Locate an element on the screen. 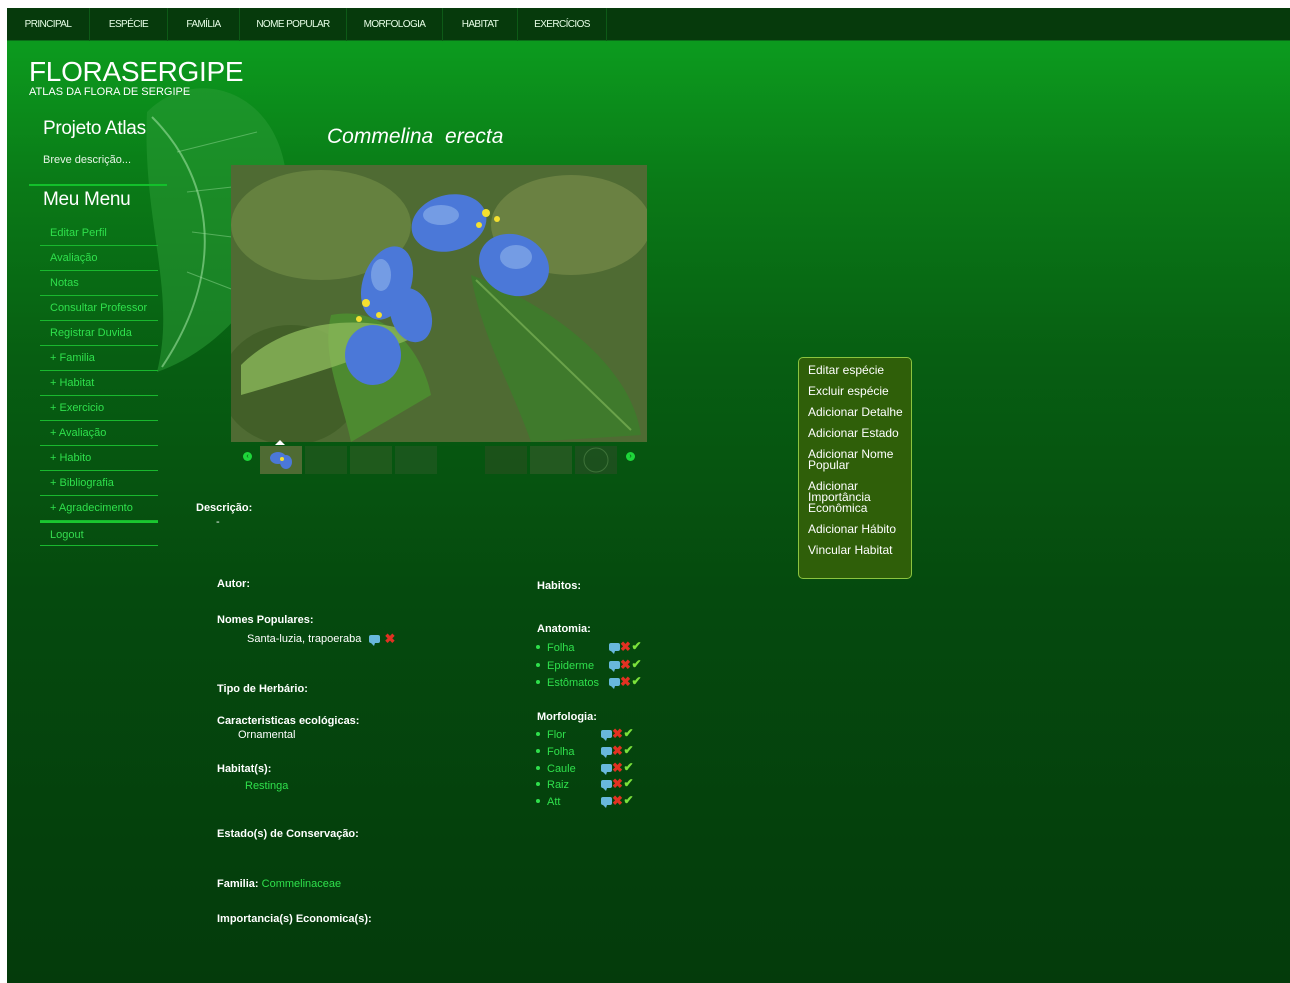 This screenshot has height=983, width=1290. importancia-label: Importancia(s) Economica(s): is located at coordinates (294, 919).